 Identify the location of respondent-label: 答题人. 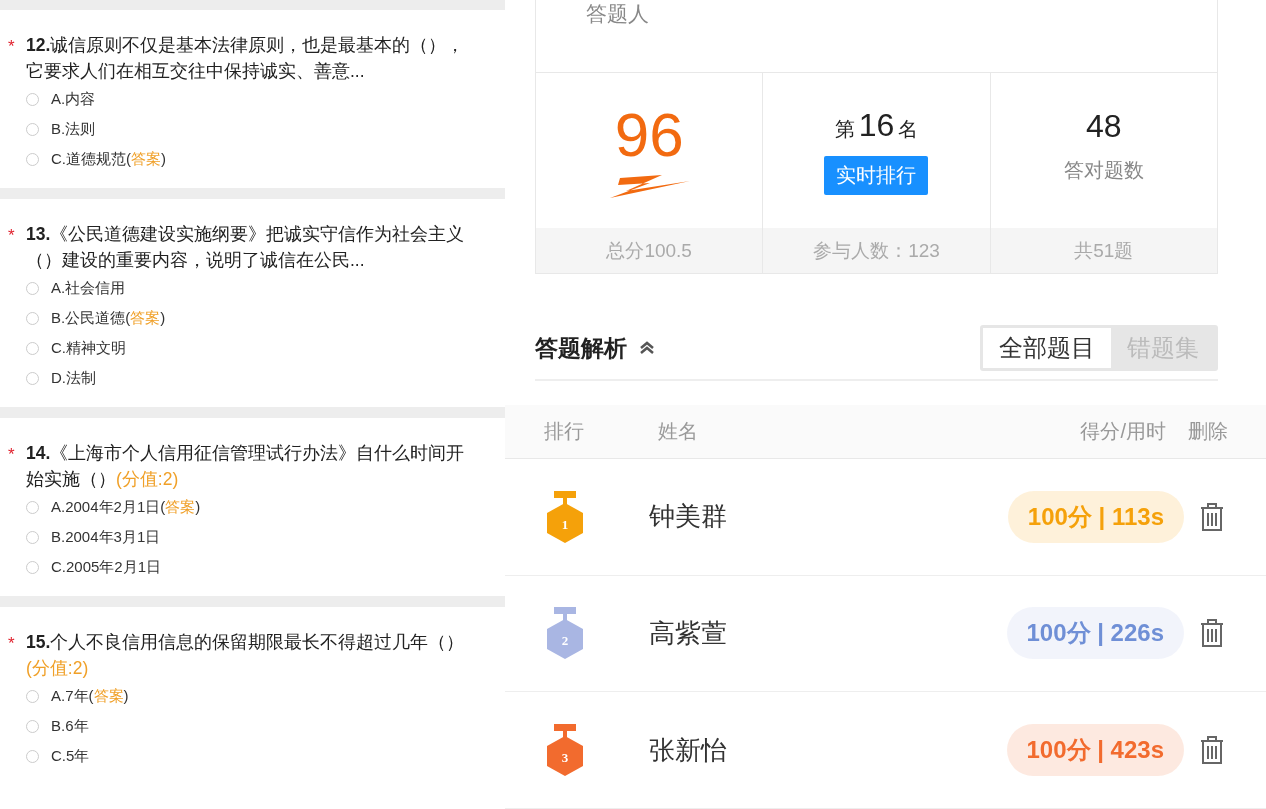
(617, 13).